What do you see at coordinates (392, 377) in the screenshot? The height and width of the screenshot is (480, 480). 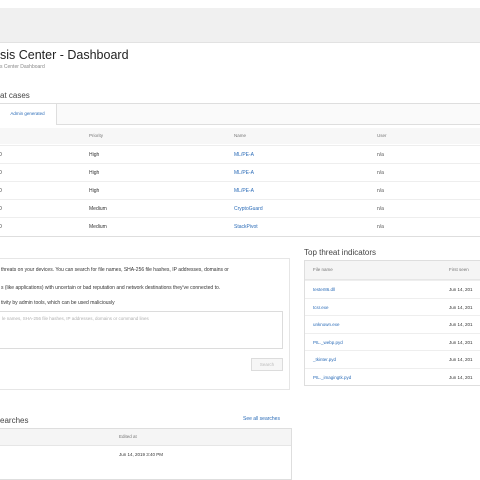 I see `table-row: PIL._imagingtk.pyd Jun 14, 201` at bounding box center [392, 377].